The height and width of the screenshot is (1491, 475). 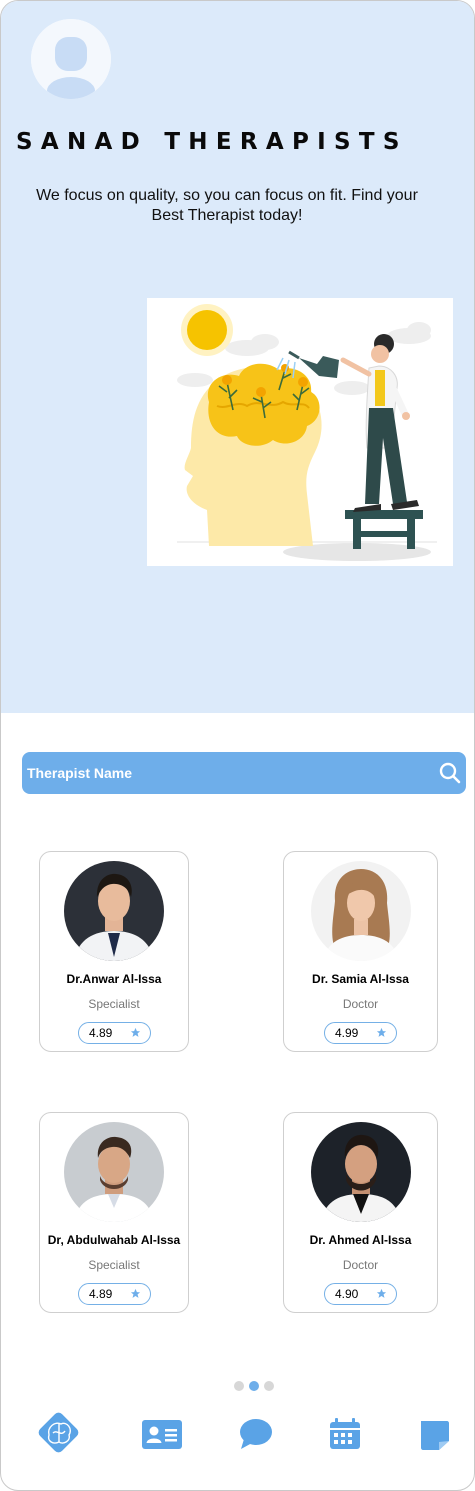 I want to click on bottom-navigation, so click(x=237, y=1435).